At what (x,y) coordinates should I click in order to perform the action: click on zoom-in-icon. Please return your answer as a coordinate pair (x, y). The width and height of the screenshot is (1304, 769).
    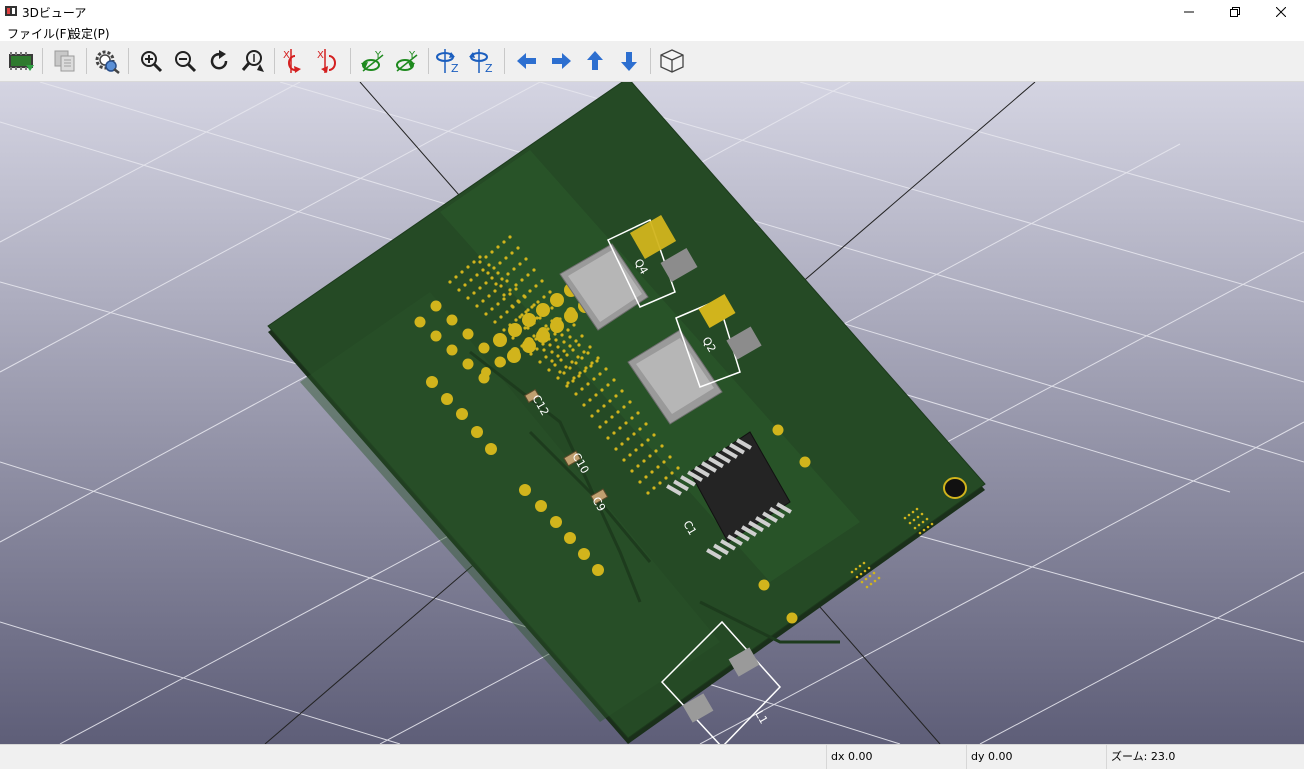
    Looking at the image, I should click on (152, 62).